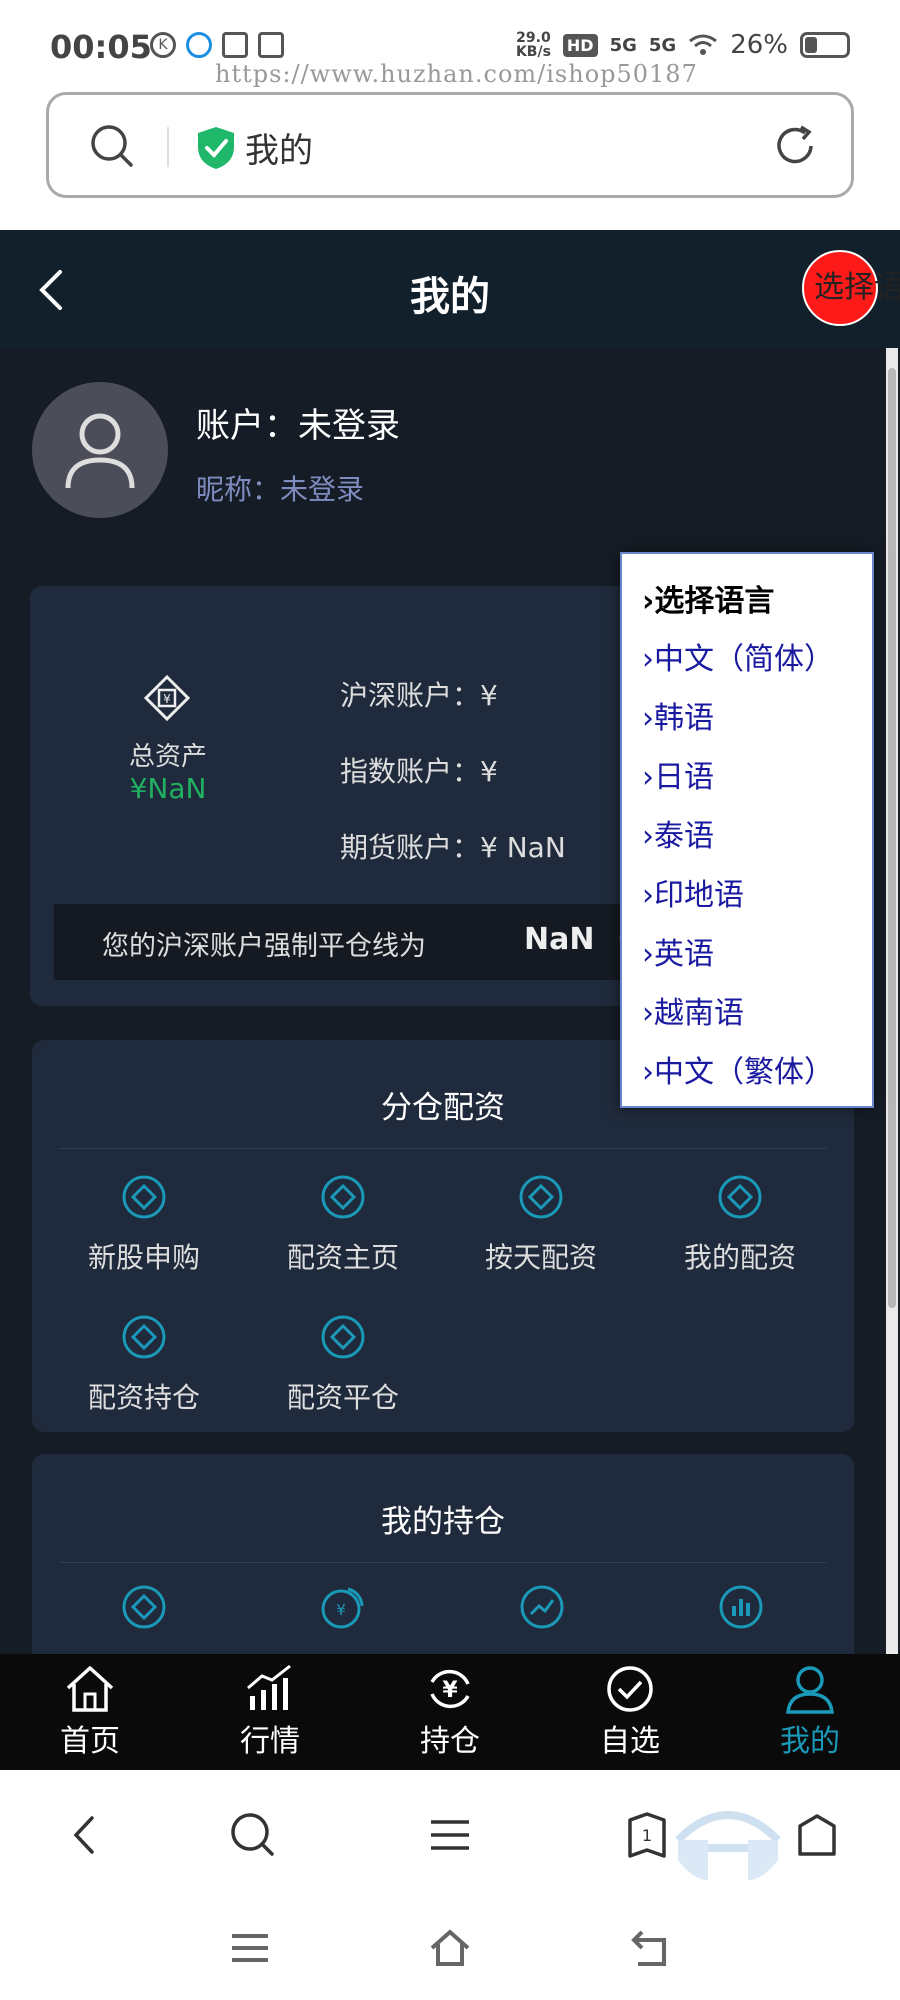 The image size is (900, 2000). Describe the element at coordinates (253, 1835) in the screenshot. I see `browser-search-icon` at that location.